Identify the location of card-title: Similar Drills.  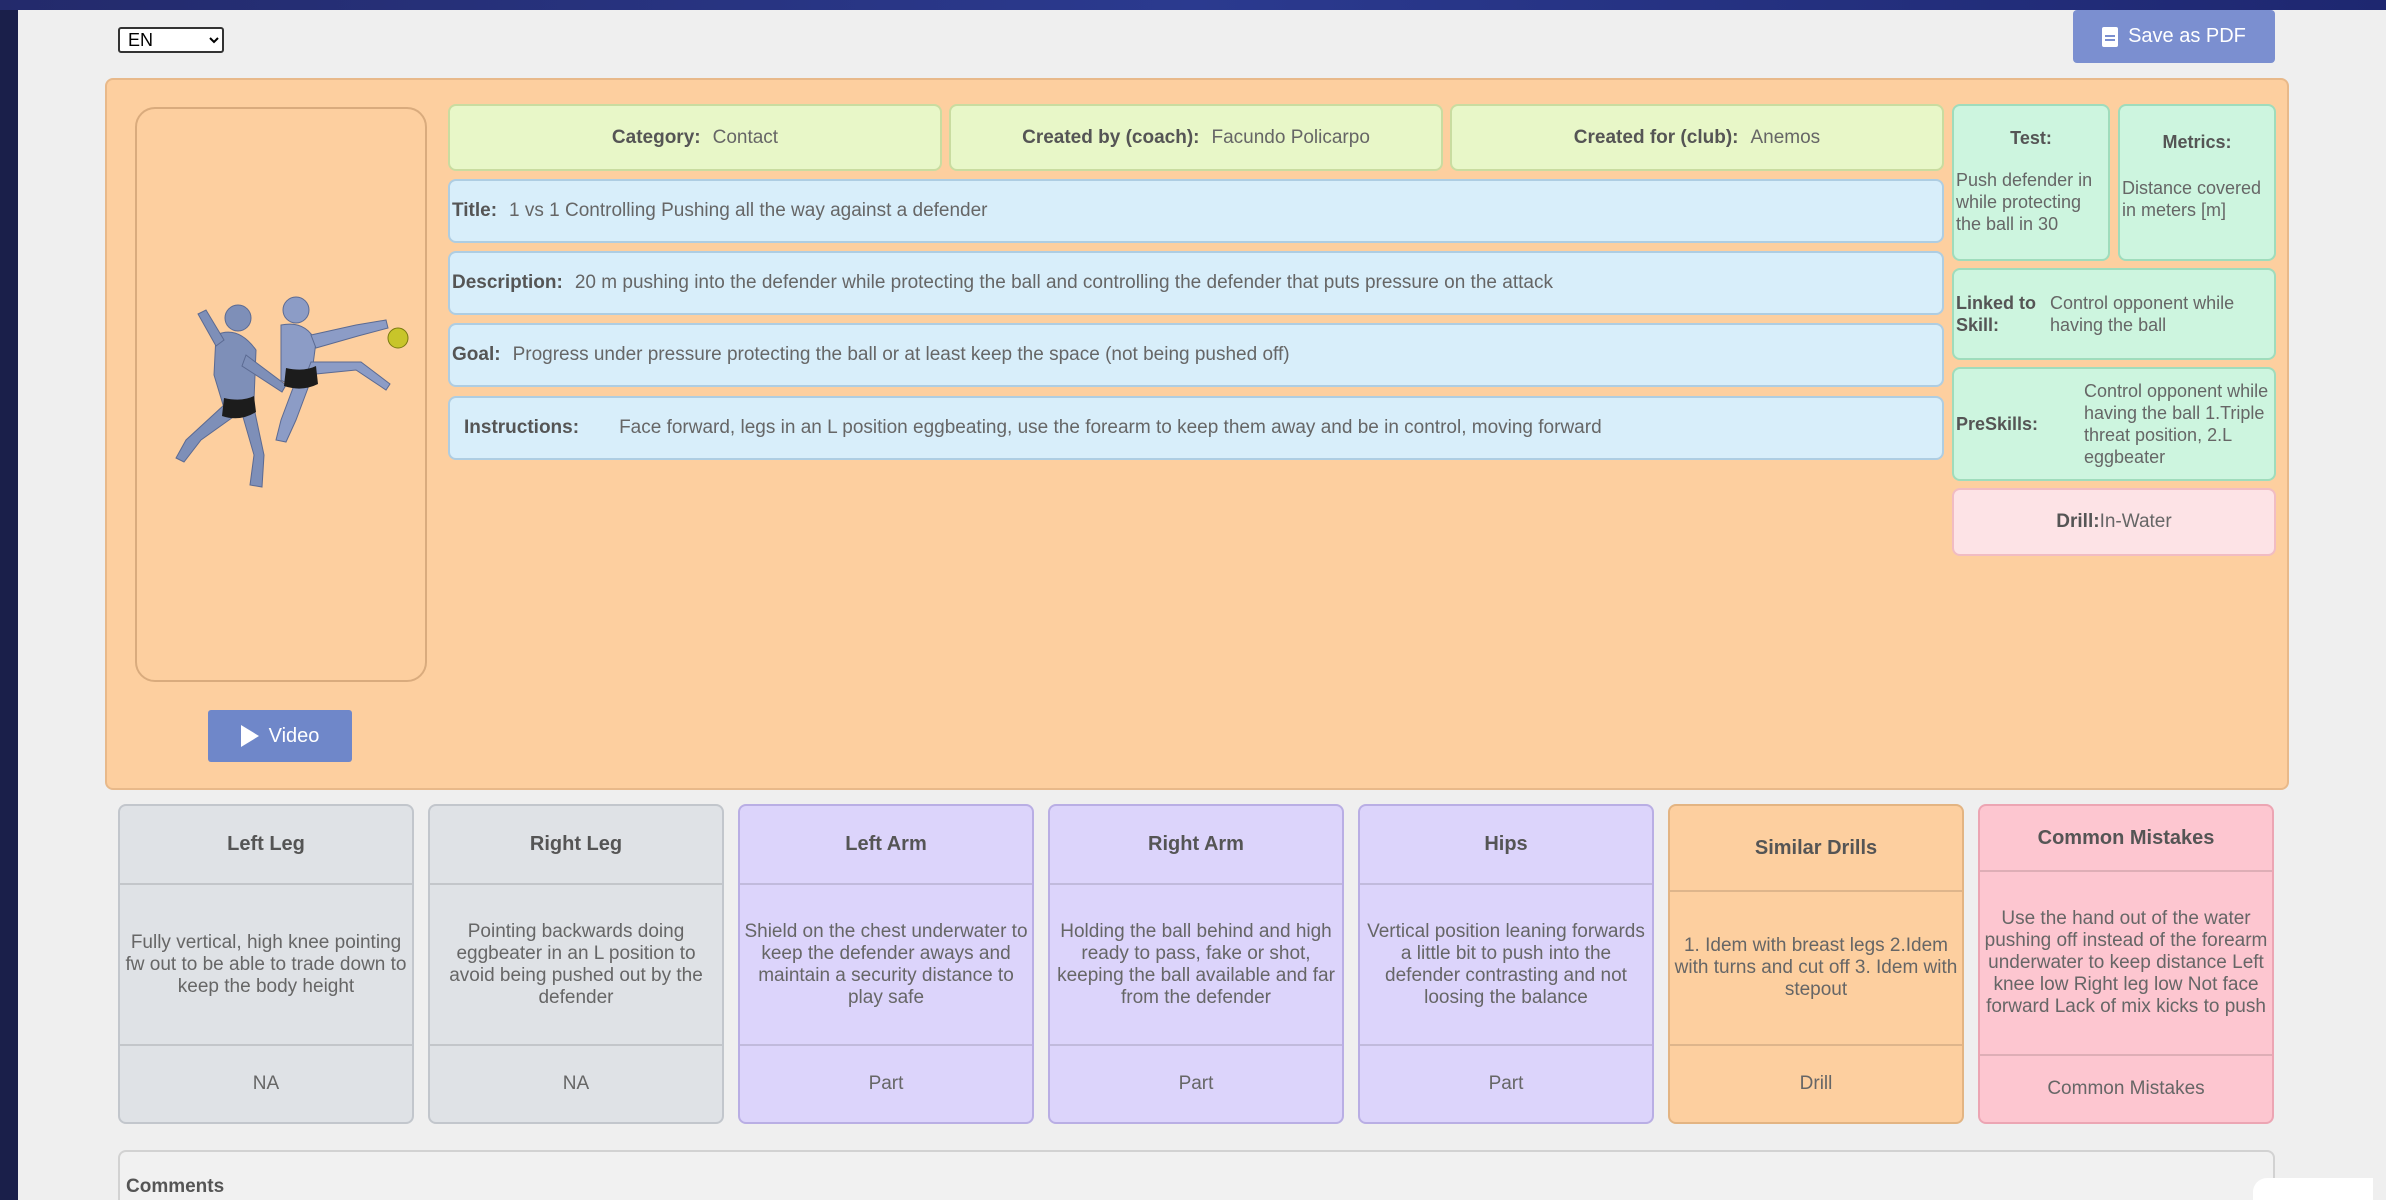
(1816, 849).